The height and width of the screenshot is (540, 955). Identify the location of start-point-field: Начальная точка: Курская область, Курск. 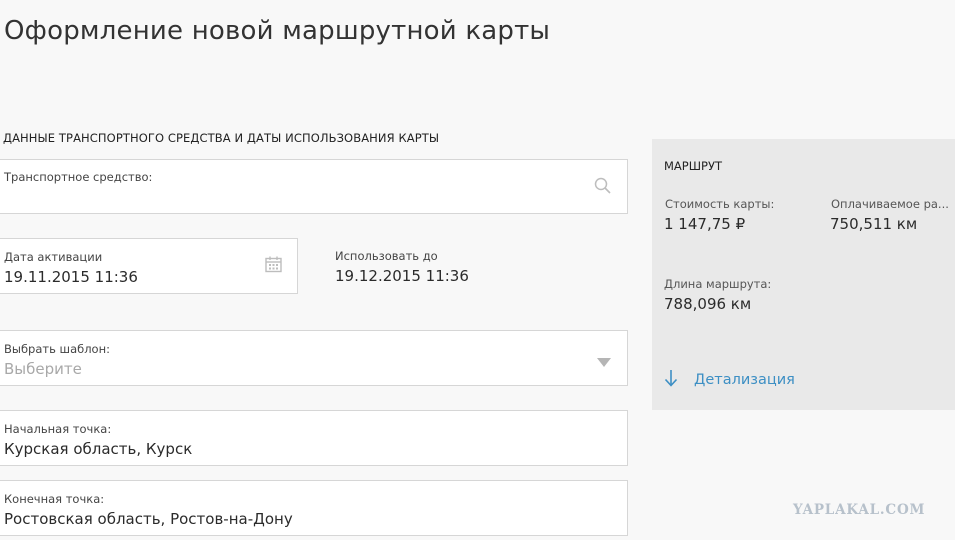
(314, 438).